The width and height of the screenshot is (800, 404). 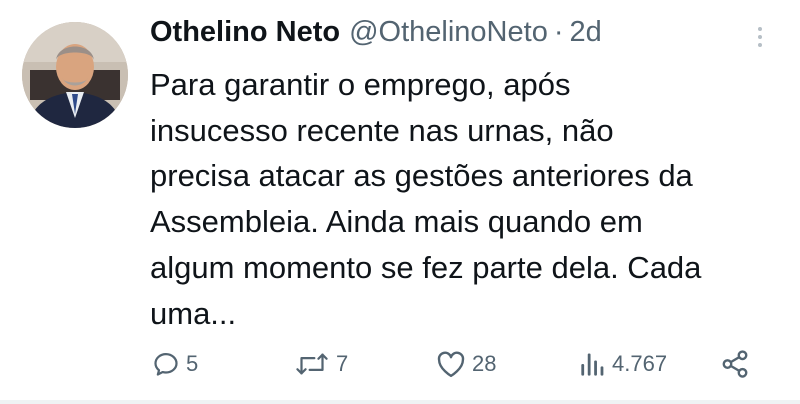 What do you see at coordinates (593, 364) in the screenshot?
I see `views-icon` at bounding box center [593, 364].